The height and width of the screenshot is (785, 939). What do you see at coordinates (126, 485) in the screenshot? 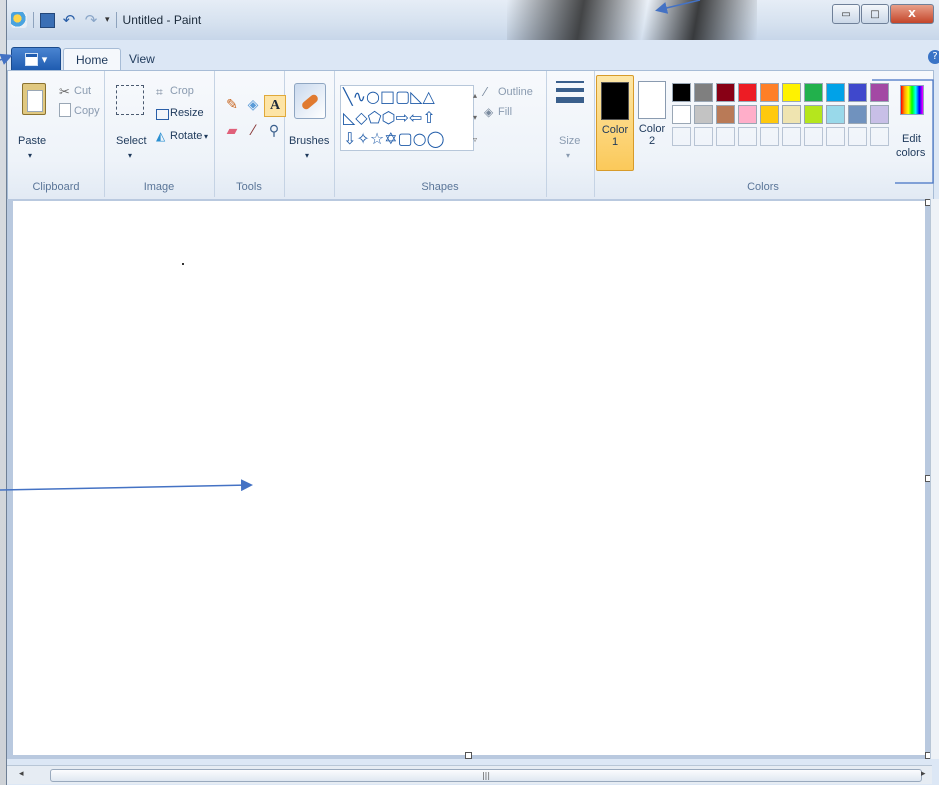
I see `annotation-arrow-canvas` at bounding box center [126, 485].